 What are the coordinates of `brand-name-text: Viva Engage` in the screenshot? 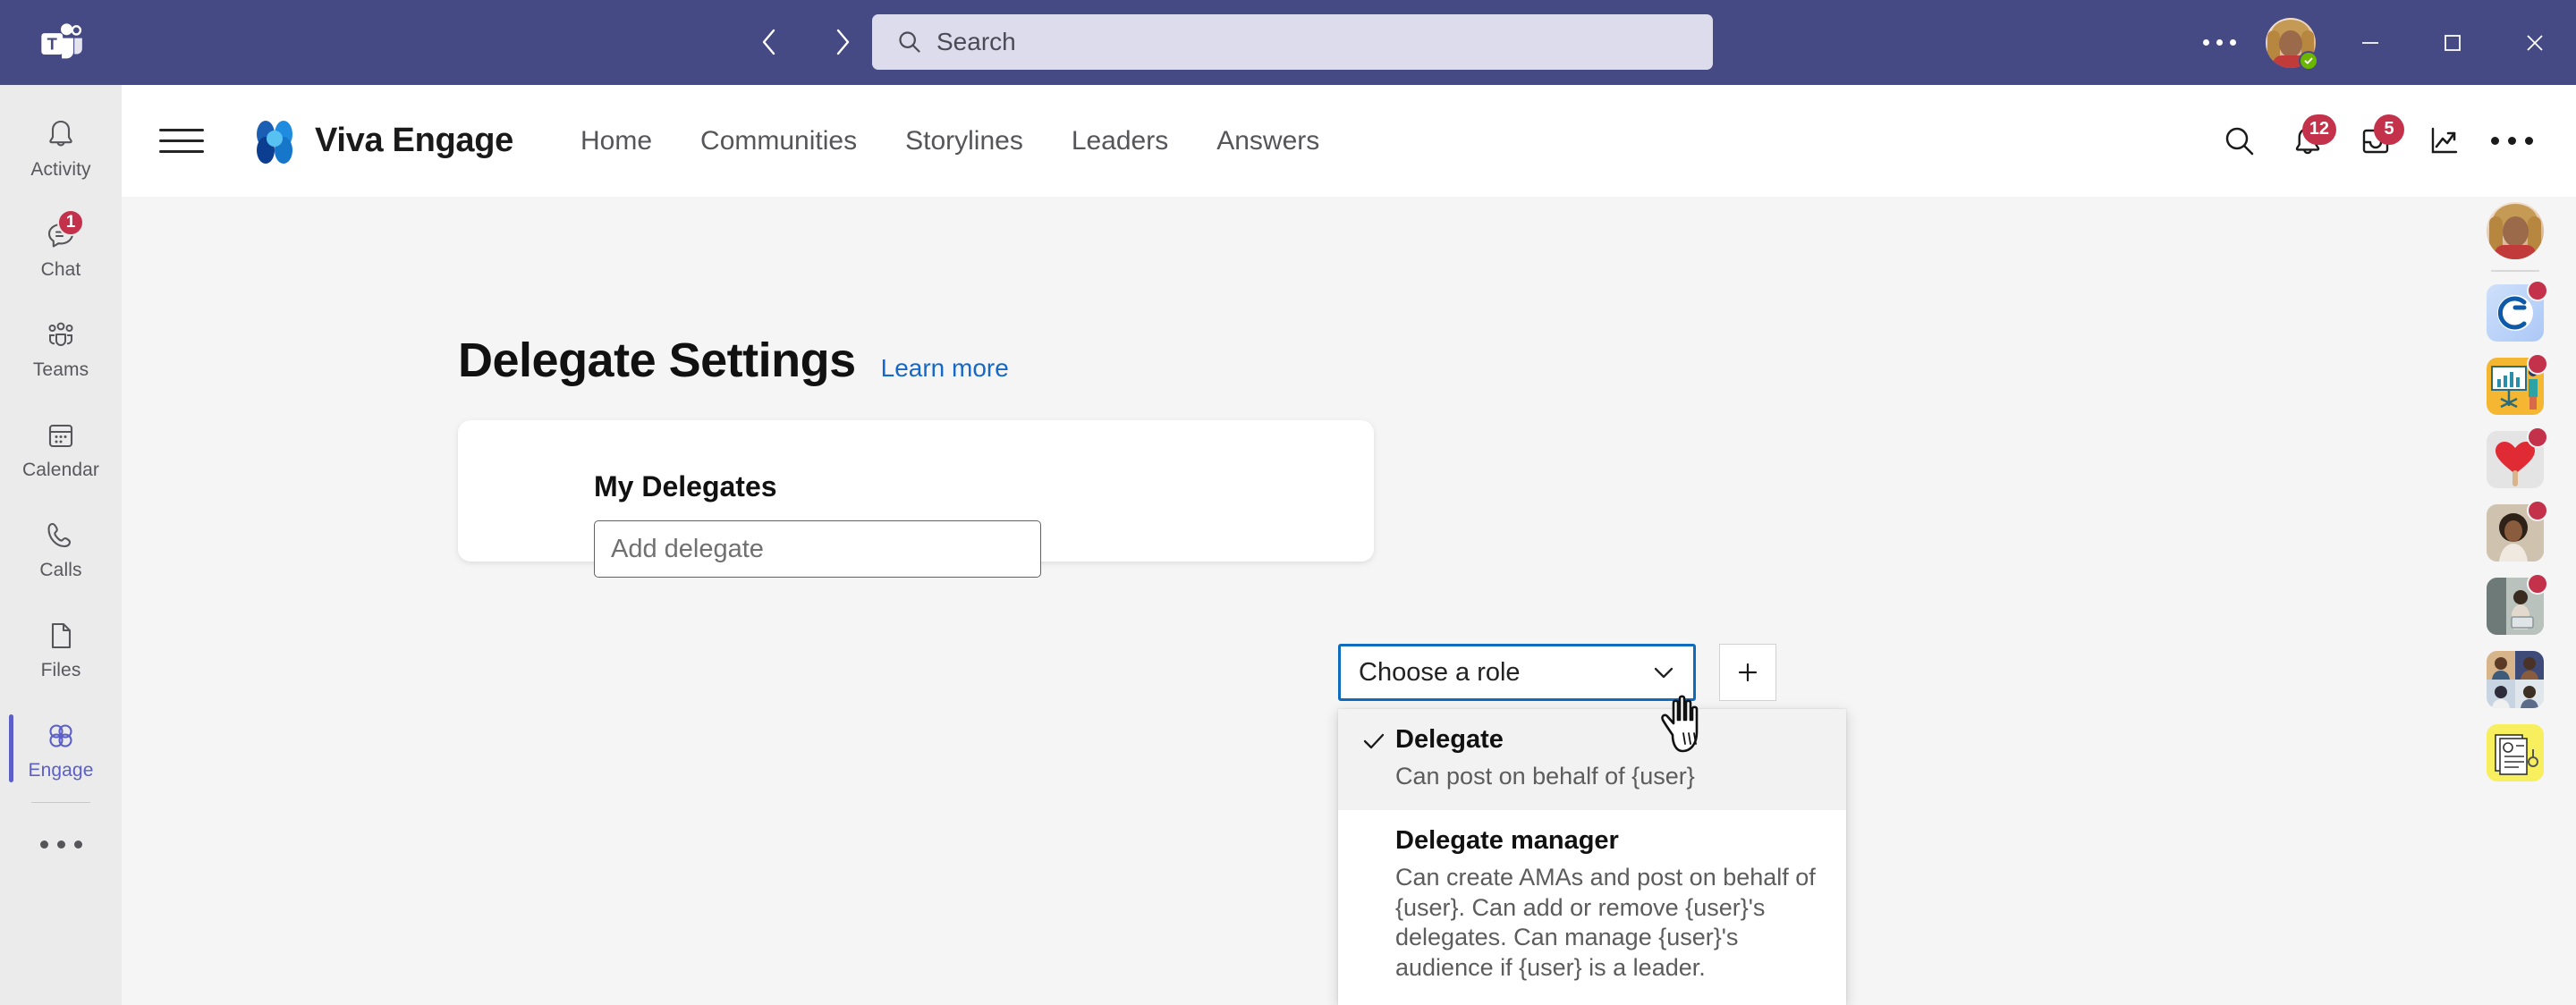 It's located at (414, 140).